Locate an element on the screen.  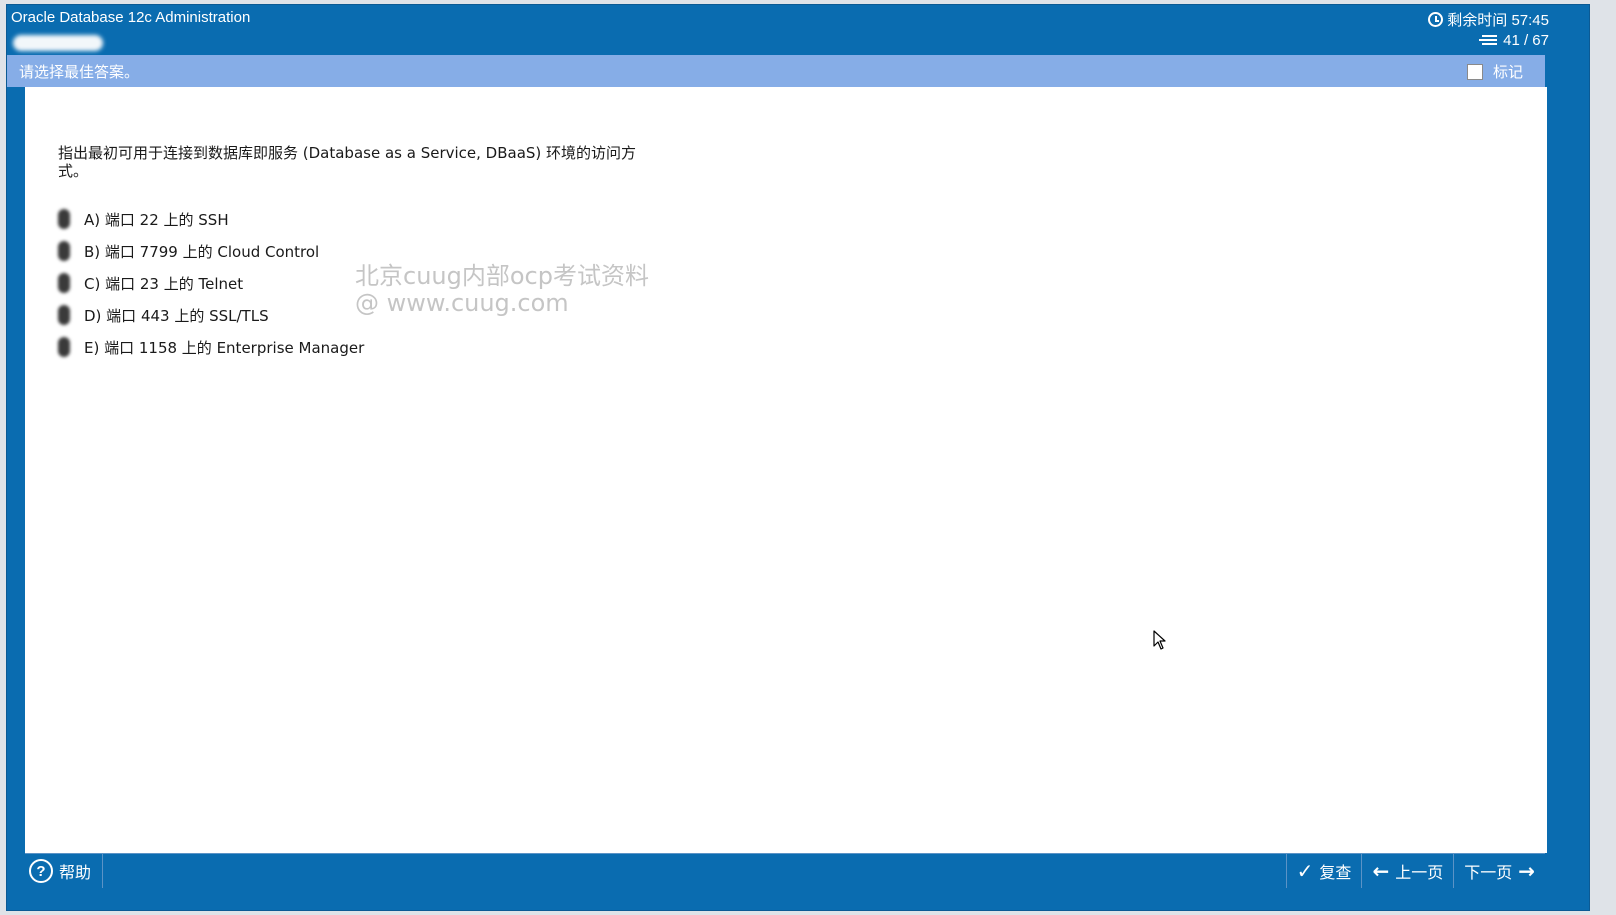
previous-button: ← 上一页 is located at coordinates (1407, 871).